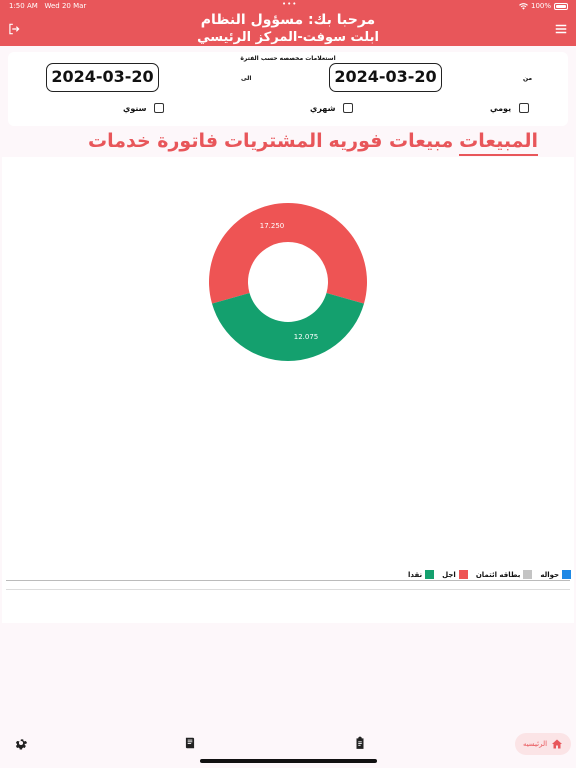 Image resolution: width=576 pixels, height=768 pixels. What do you see at coordinates (288, 761) in the screenshot?
I see `home-indicator` at bounding box center [288, 761].